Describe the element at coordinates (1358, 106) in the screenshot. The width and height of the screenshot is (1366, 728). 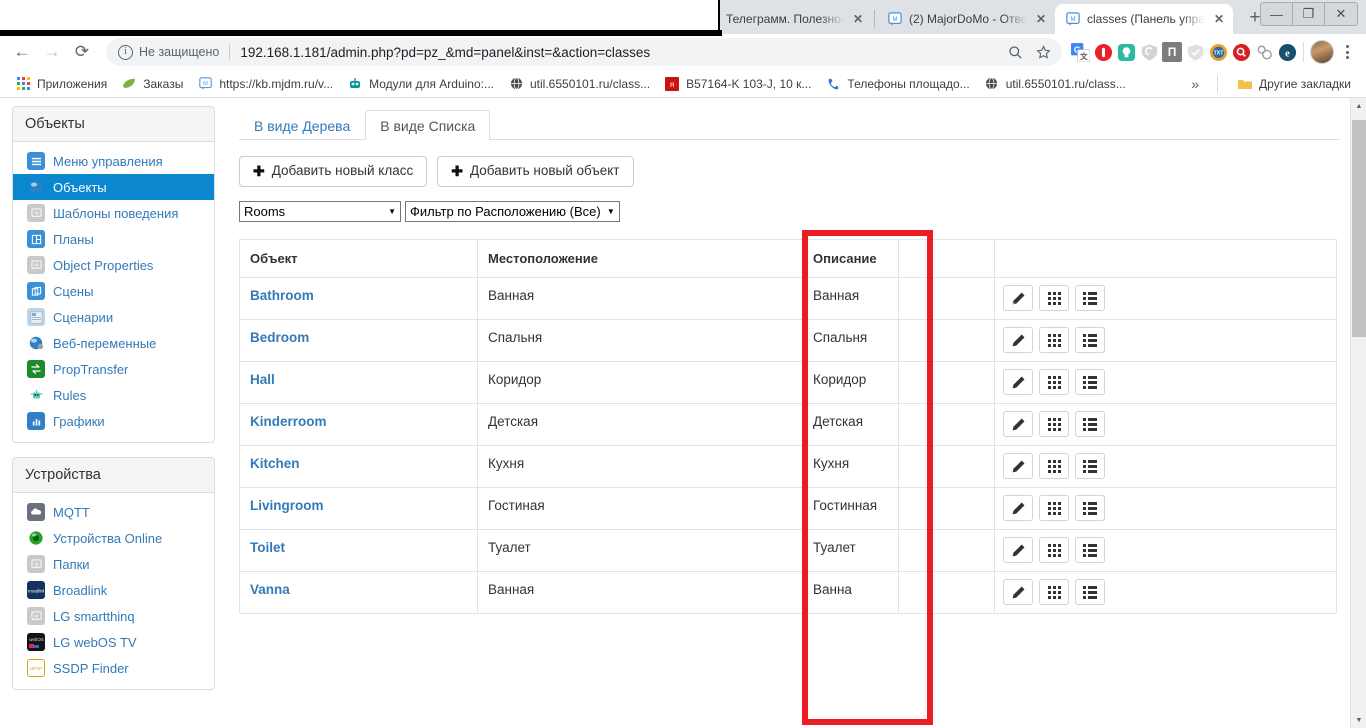
I see `scroll-up-icon: ▲` at that location.